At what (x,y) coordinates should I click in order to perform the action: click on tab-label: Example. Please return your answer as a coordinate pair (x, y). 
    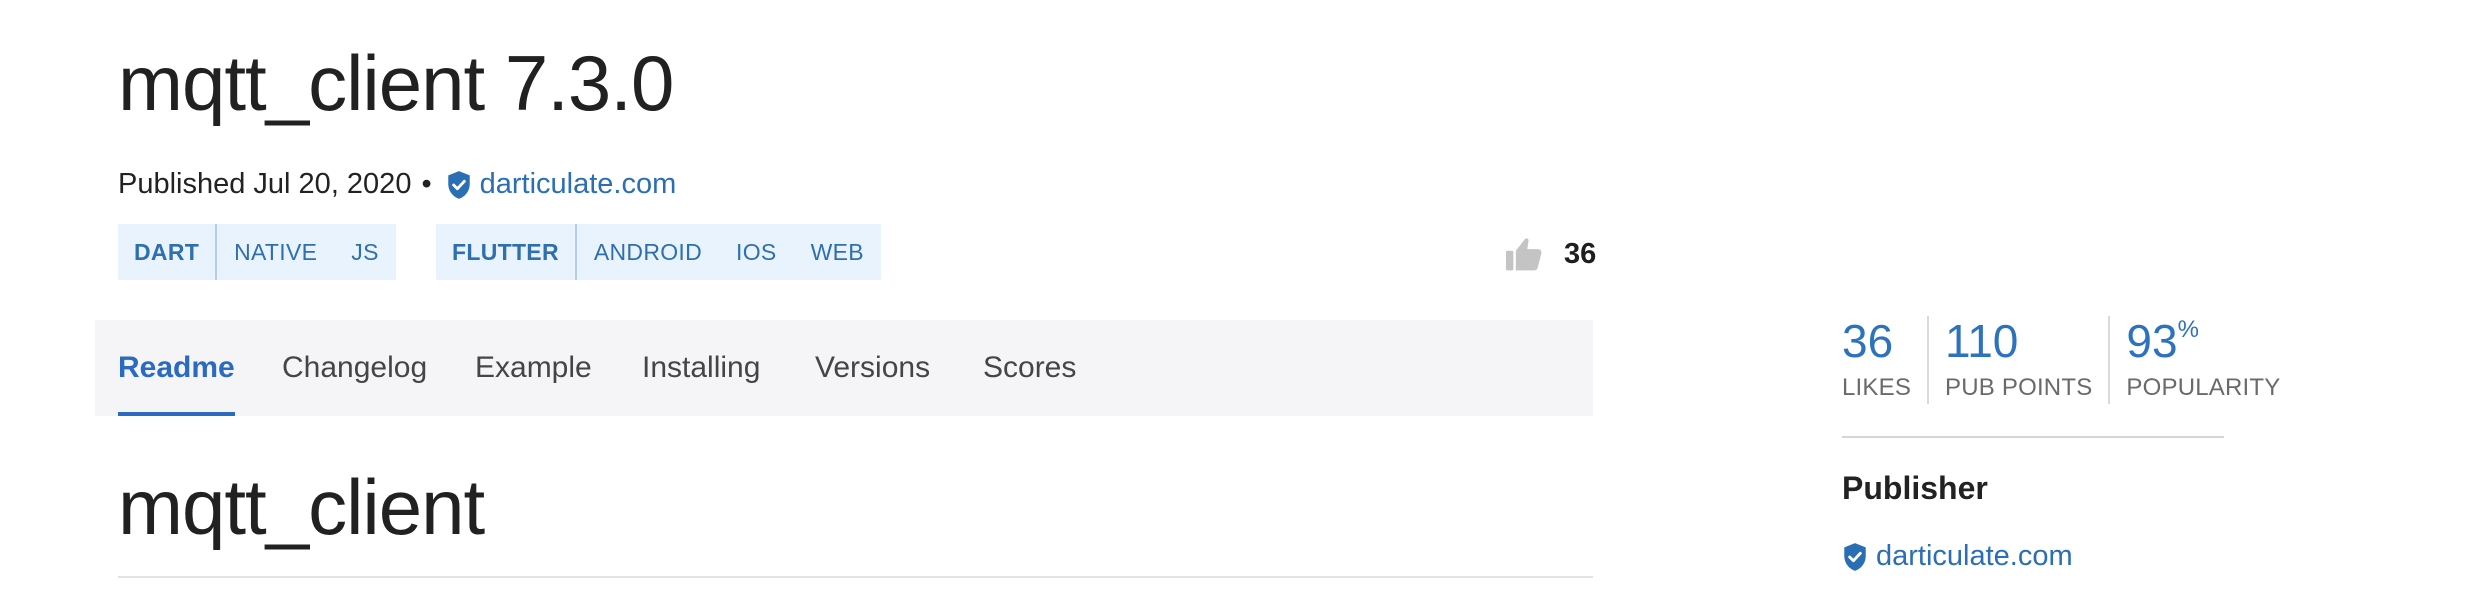
    Looking at the image, I should click on (533, 367).